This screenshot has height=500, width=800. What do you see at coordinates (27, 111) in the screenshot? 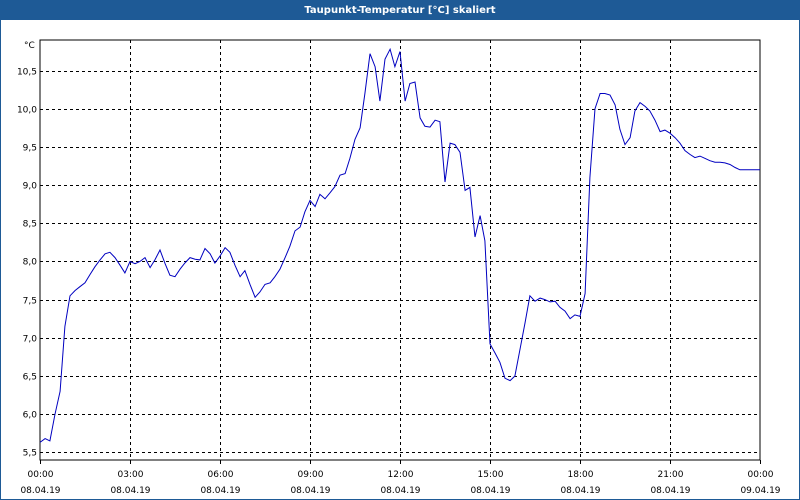
I see `y-tick-label: 10,0` at bounding box center [27, 111].